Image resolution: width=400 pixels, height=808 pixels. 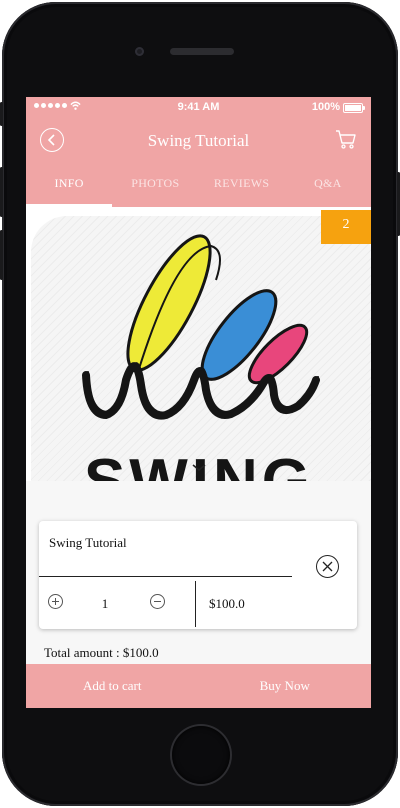 I want to click on status-bar: 9:41 AM 100%, so click(x=198, y=107).